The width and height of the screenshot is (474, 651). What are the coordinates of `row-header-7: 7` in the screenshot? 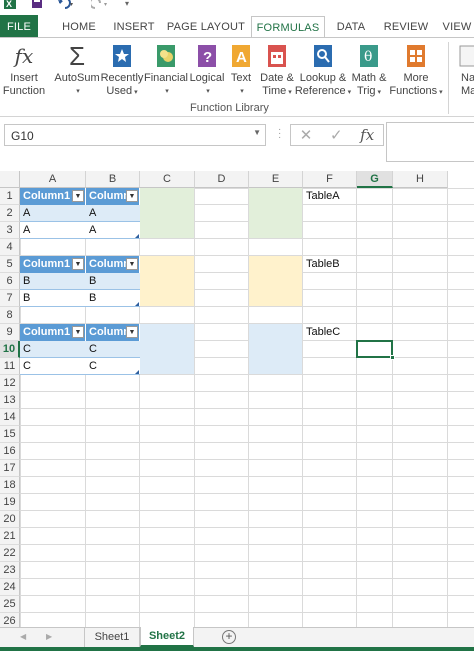 It's located at (10, 298).